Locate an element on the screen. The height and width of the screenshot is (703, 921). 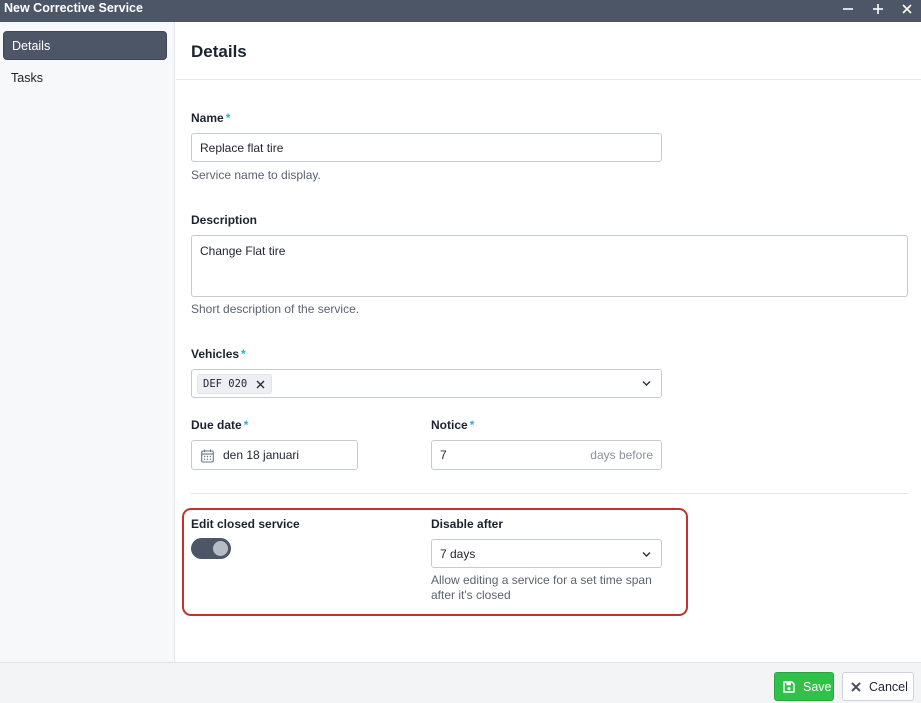
notice-label-text: Notice is located at coordinates (449, 425).